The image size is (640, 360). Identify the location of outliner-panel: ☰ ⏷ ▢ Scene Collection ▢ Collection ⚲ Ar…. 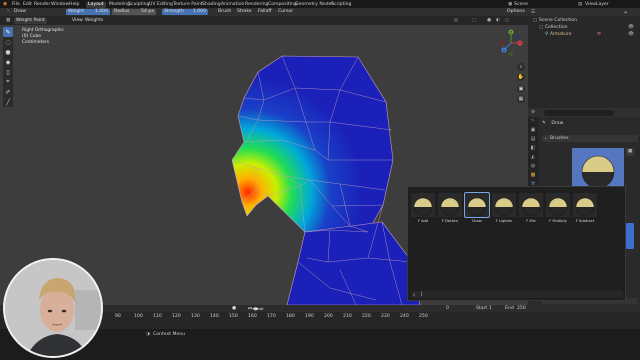
(584, 58).